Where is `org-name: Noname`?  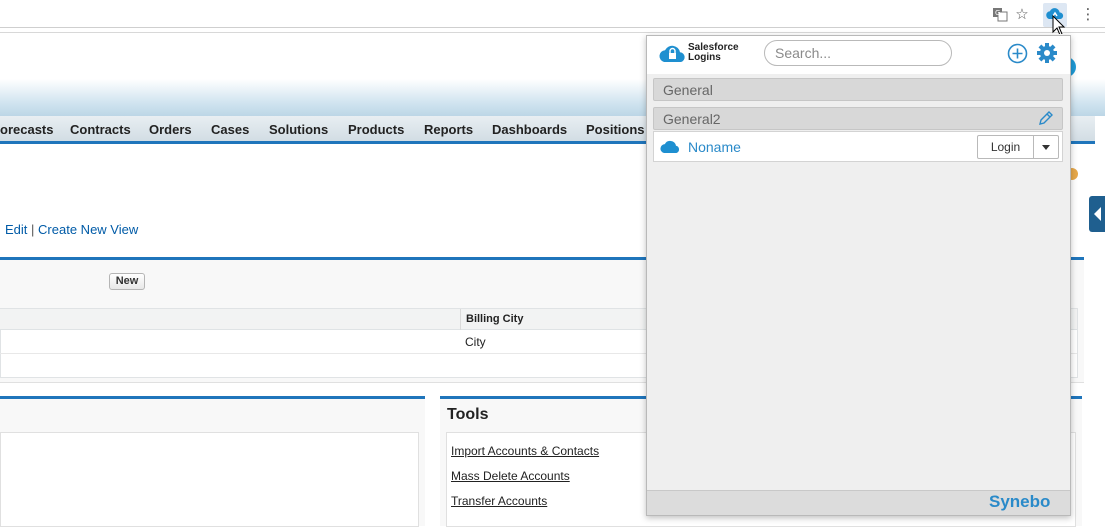 org-name: Noname is located at coordinates (714, 147).